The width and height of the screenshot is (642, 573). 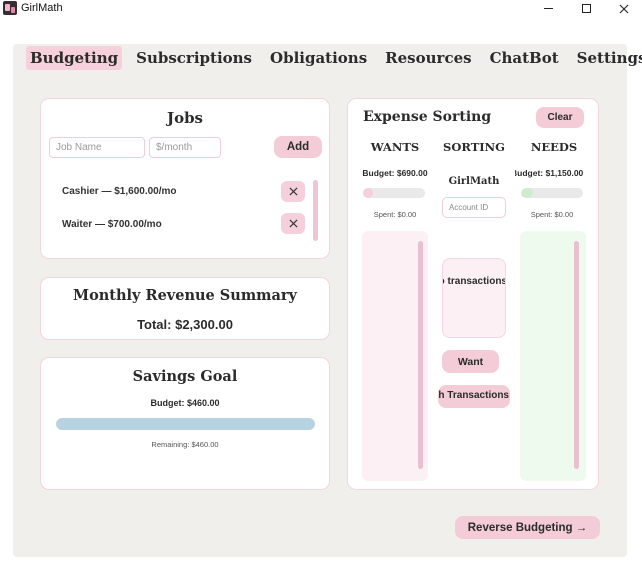 I want to click on girlmath-label: GirlMath, so click(x=474, y=181).